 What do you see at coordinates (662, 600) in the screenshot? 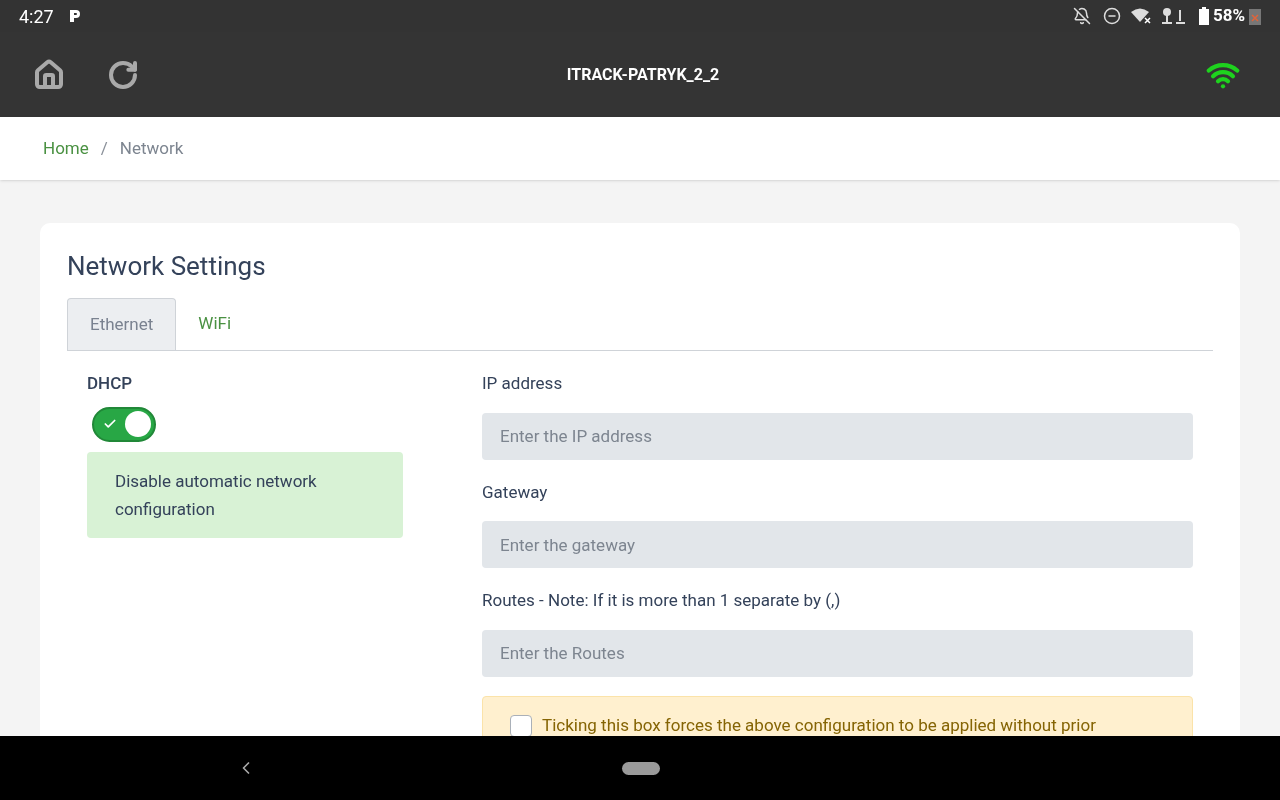
I see `field-label: Routes - Note: If it is more than 1 separate by (,)` at bounding box center [662, 600].